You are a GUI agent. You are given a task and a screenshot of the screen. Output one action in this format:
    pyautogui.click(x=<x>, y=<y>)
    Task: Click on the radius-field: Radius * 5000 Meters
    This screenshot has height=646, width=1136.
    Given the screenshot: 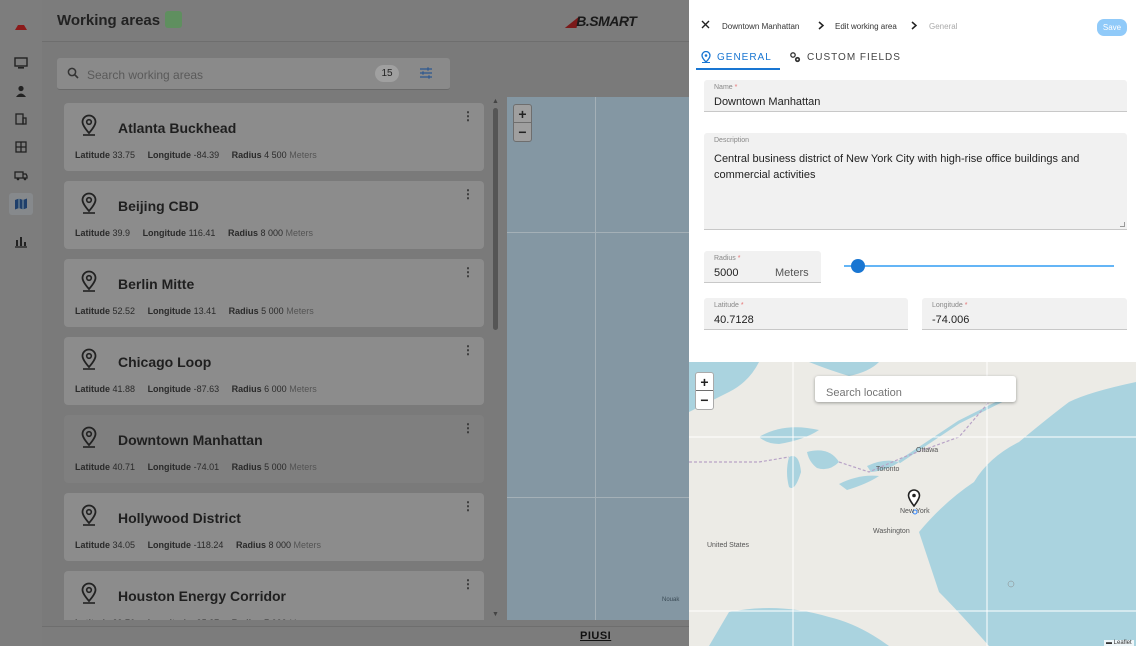 What is the action you would take?
    pyautogui.click(x=762, y=267)
    